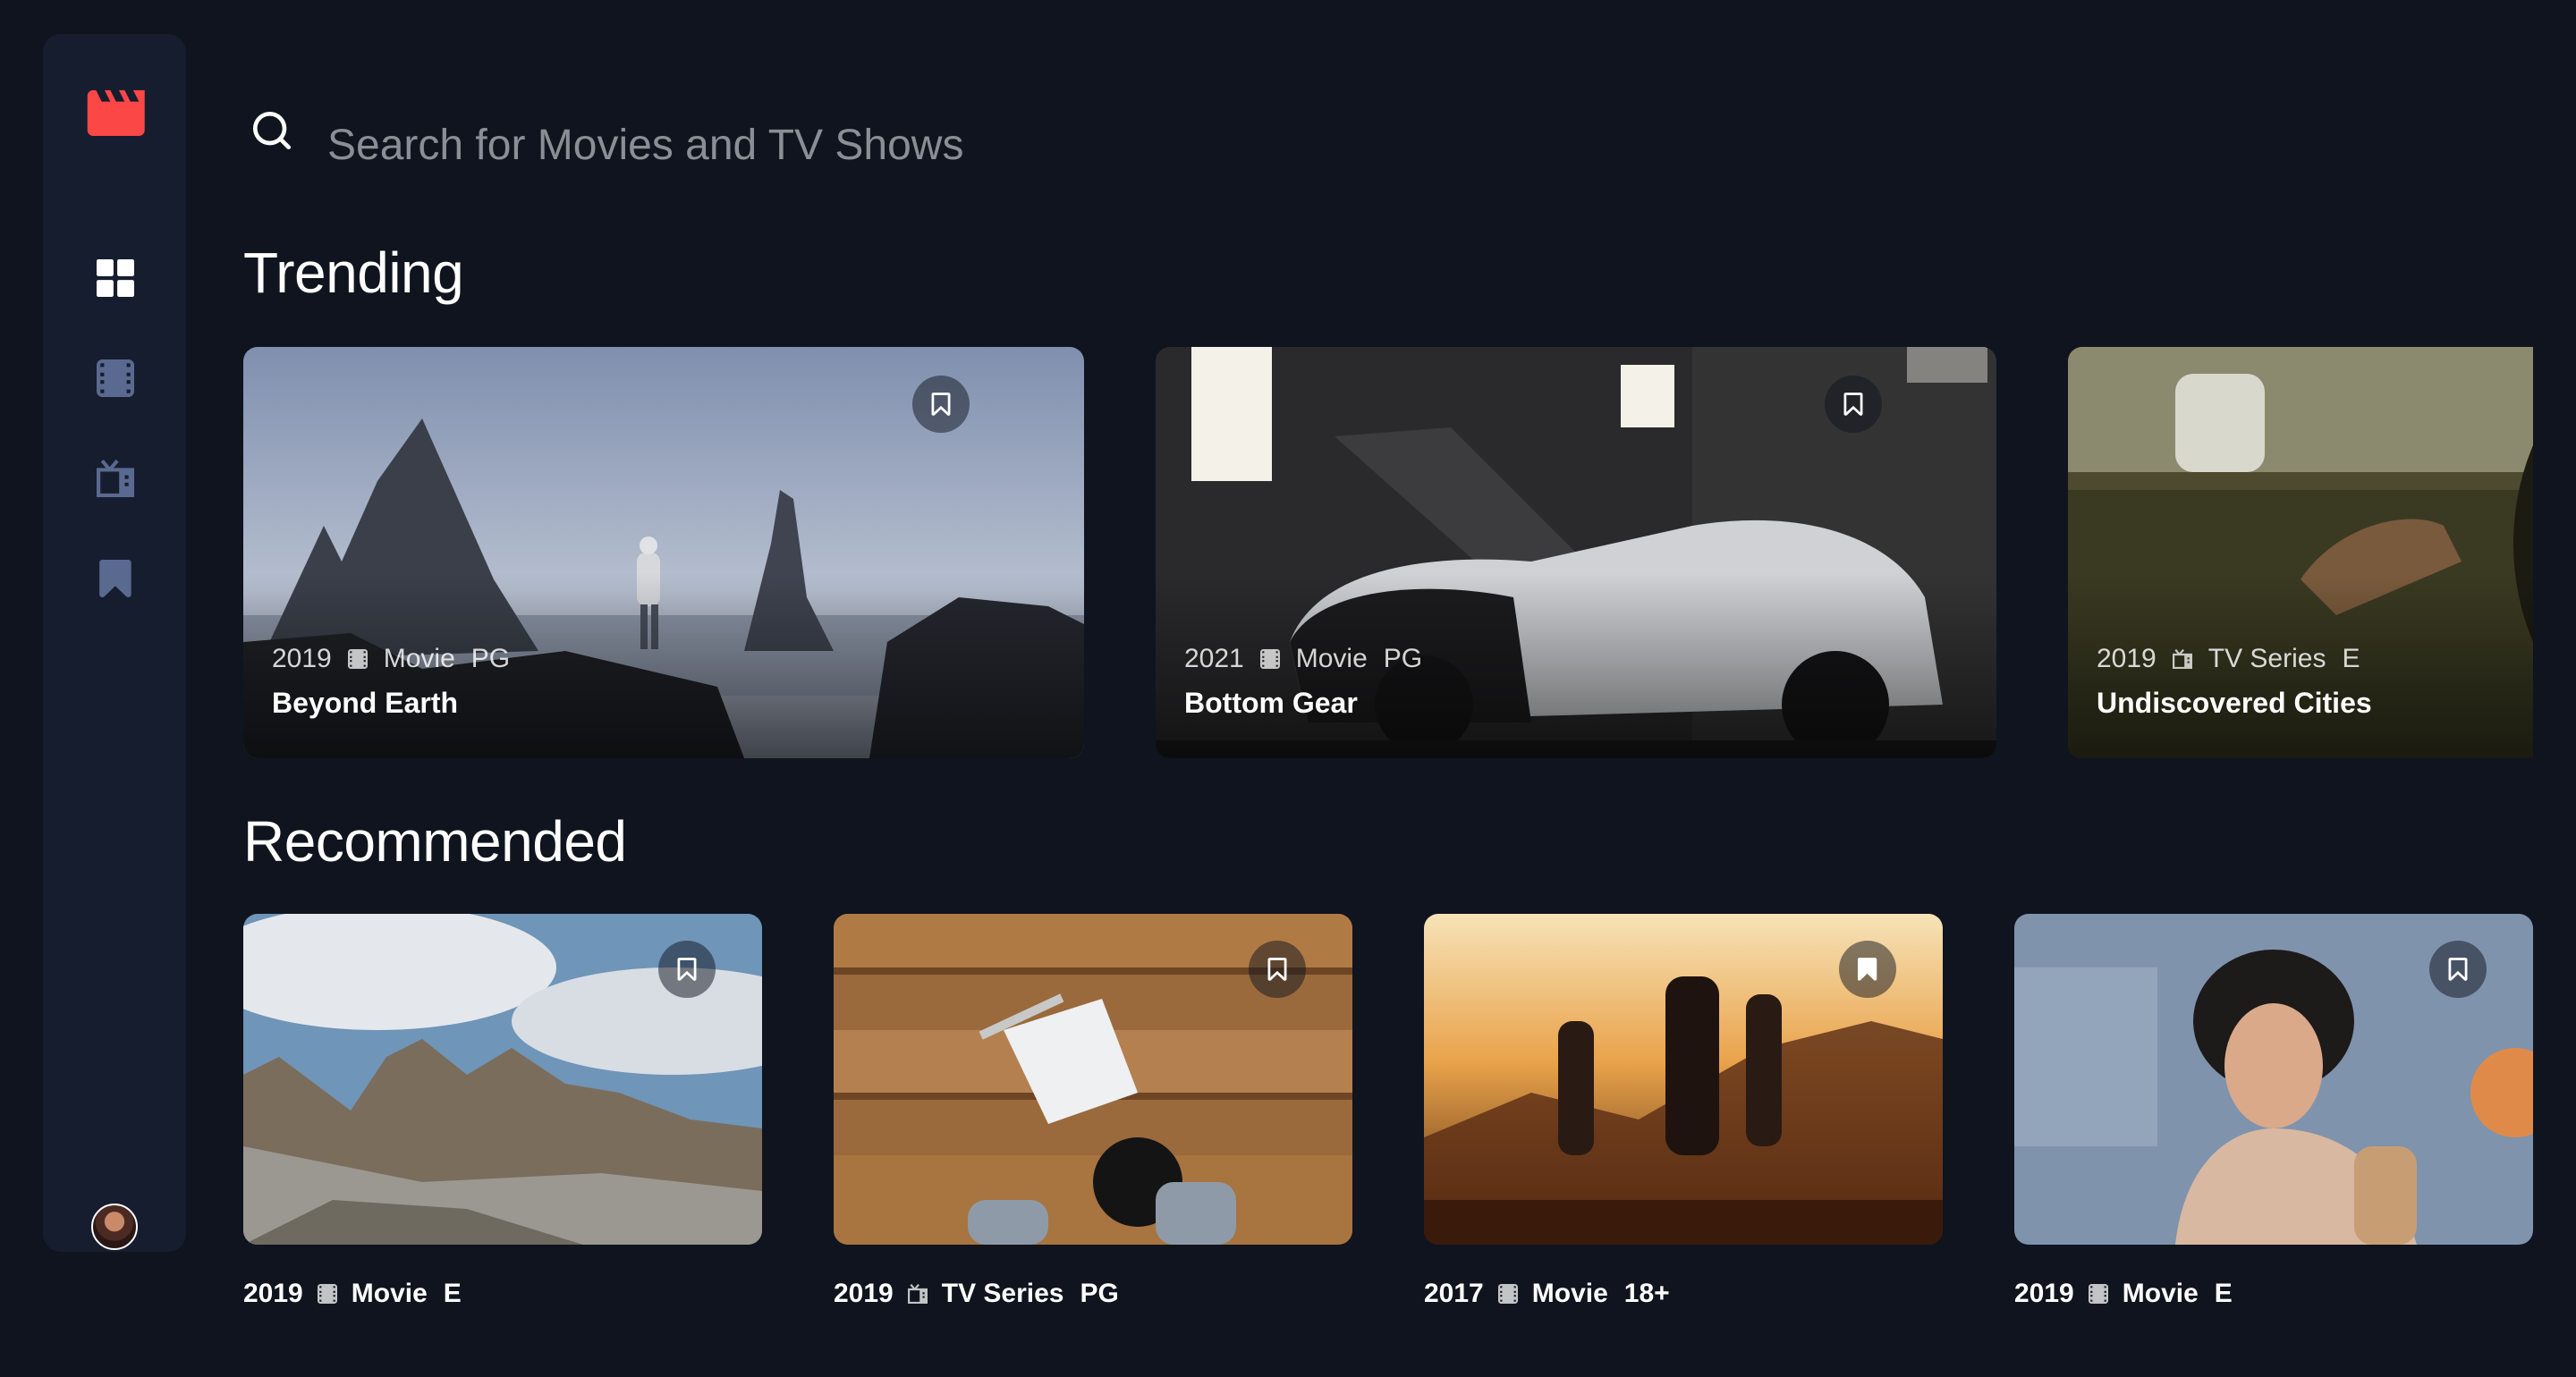  What do you see at coordinates (1214, 658) in the screenshot?
I see `year: 2021` at bounding box center [1214, 658].